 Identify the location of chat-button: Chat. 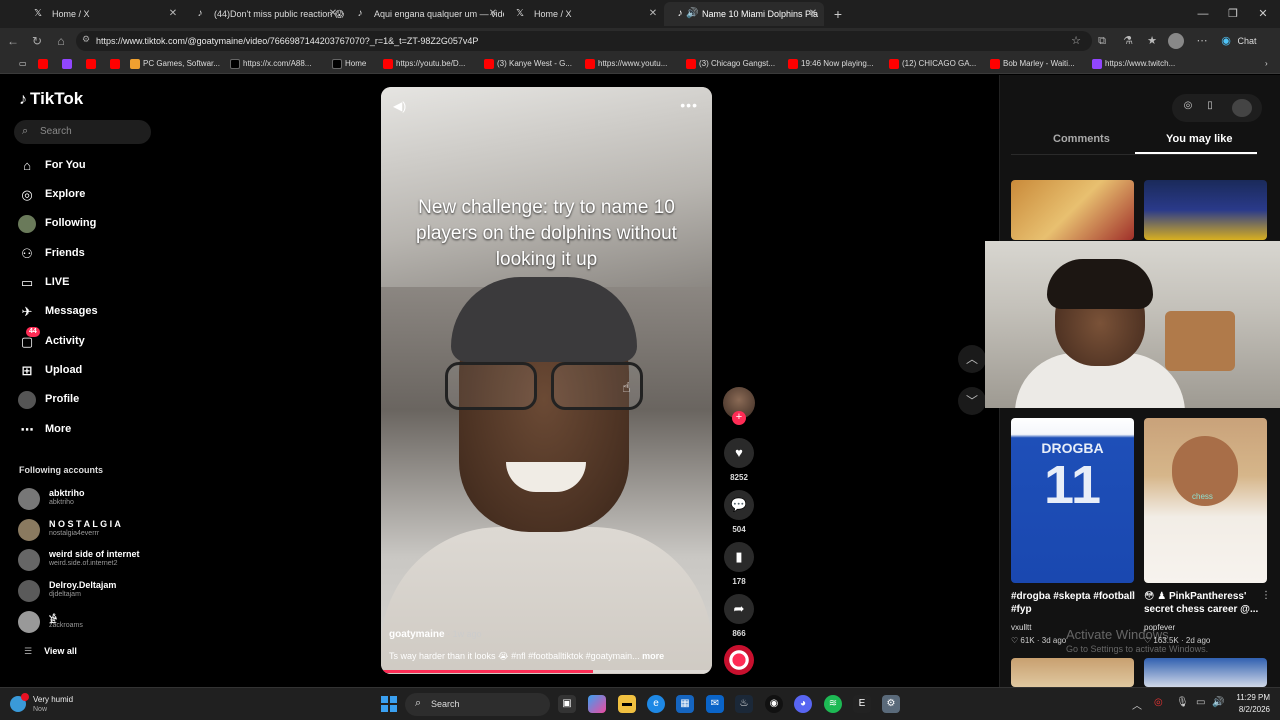
(1247, 41).